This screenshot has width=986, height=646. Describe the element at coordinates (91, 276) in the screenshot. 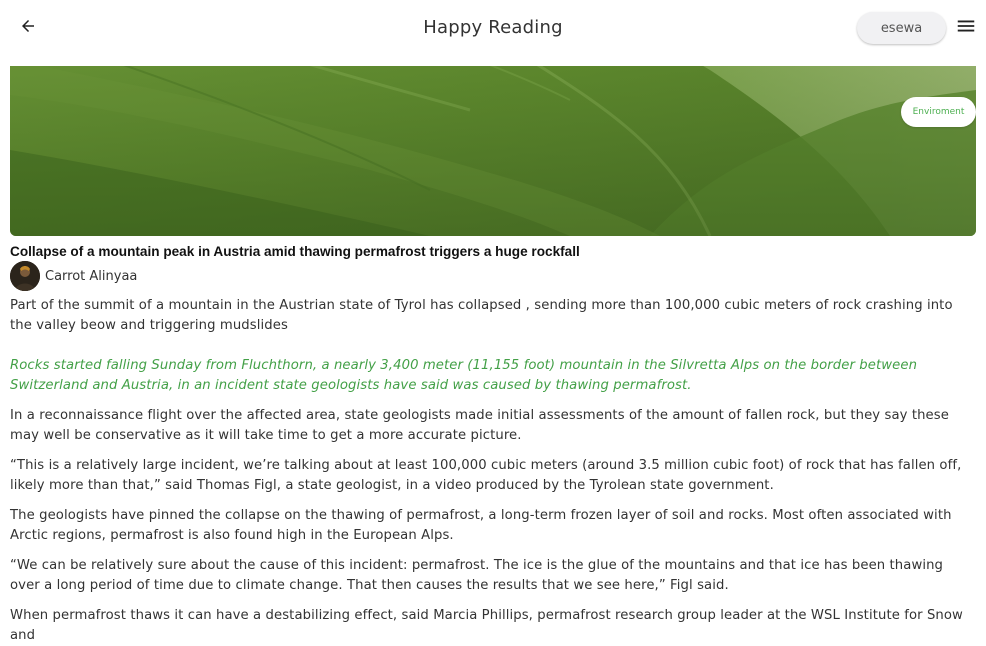

I see `author-name: Carrot Alinyaa` at that location.